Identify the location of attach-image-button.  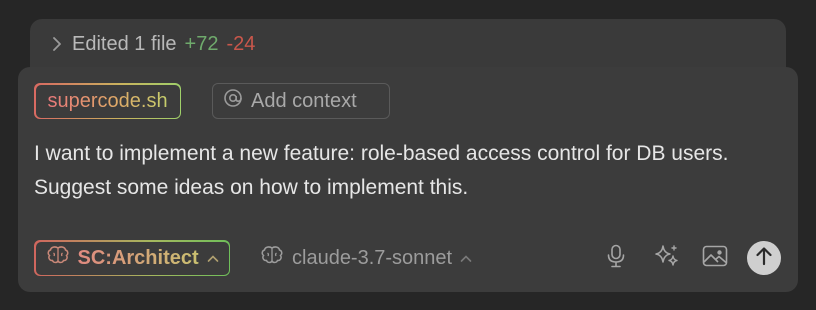
(715, 258).